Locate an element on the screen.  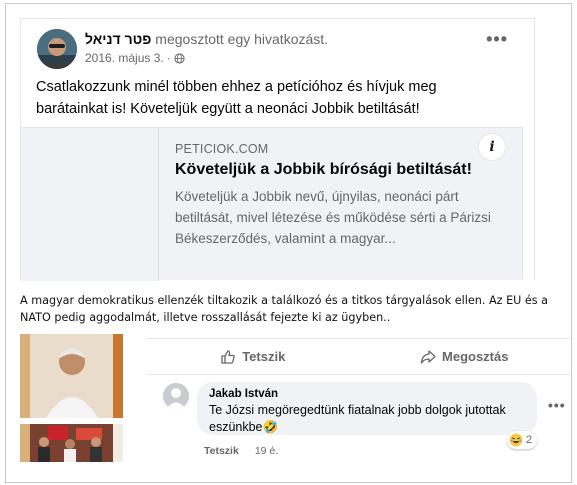
action-bar: Tetszik Megosztás is located at coordinates (358, 357).